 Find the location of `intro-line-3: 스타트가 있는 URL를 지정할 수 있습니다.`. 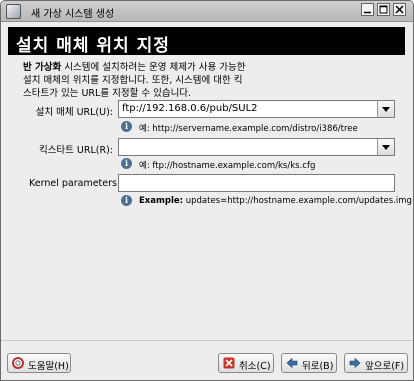

intro-line-3: 스타트가 있는 URL를 지정할 수 있습니다. is located at coordinates (107, 93).